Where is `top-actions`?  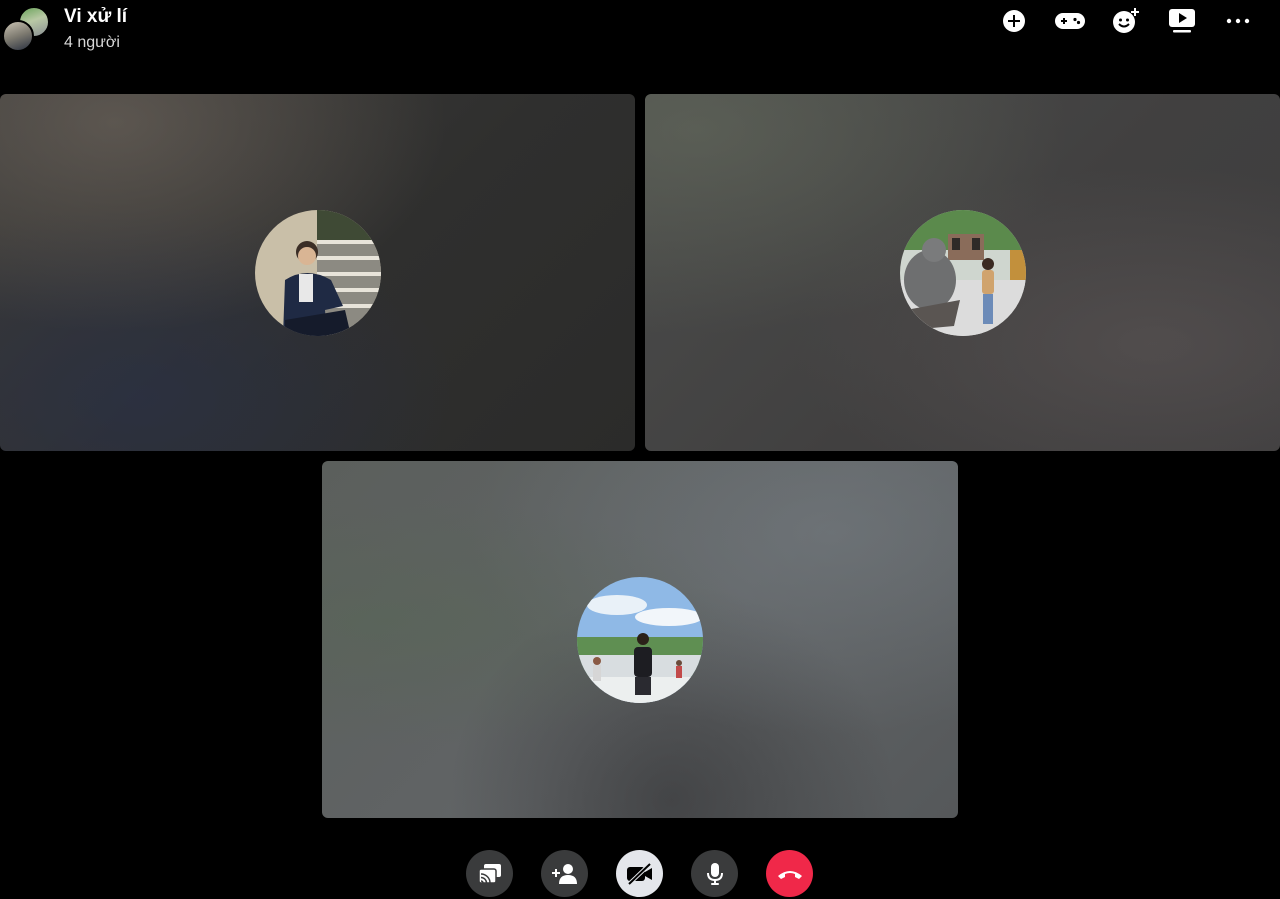 top-actions is located at coordinates (1126, 21).